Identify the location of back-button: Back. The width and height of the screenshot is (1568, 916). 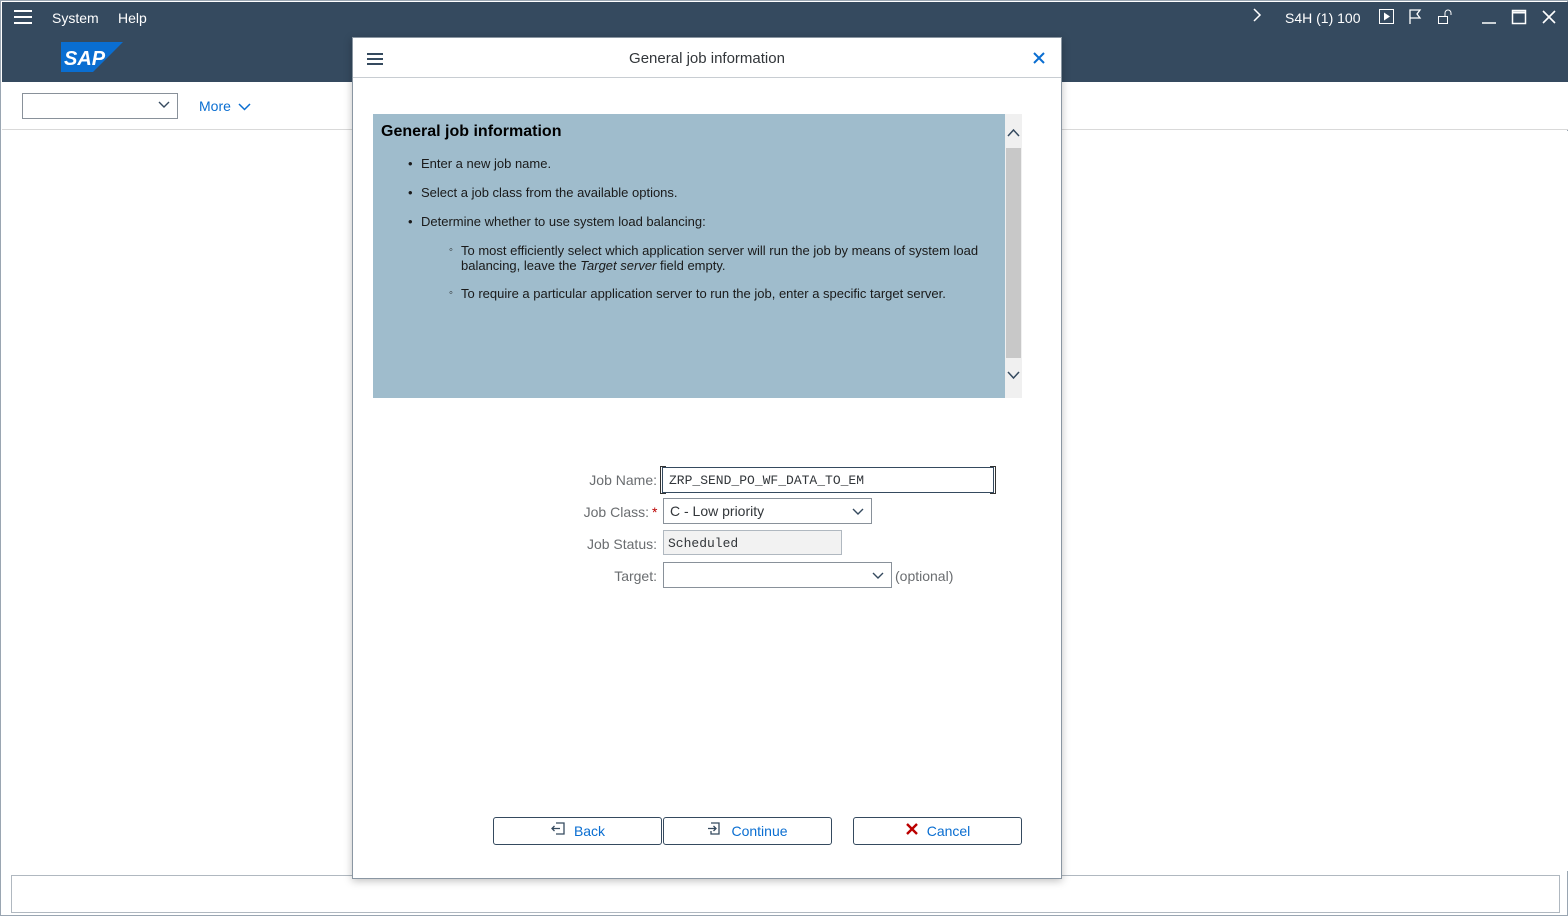
(577, 831).